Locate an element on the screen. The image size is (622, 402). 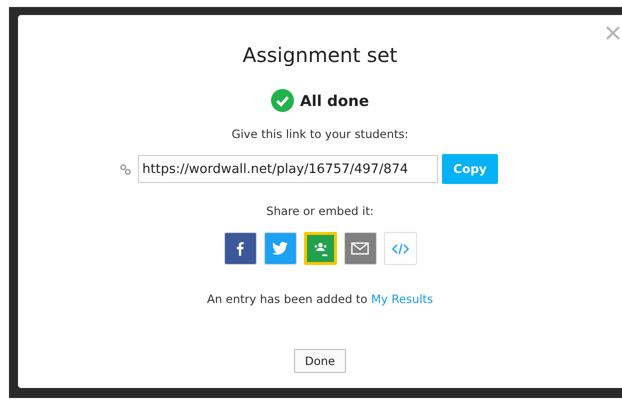
twitter-share-button is located at coordinates (280, 248).